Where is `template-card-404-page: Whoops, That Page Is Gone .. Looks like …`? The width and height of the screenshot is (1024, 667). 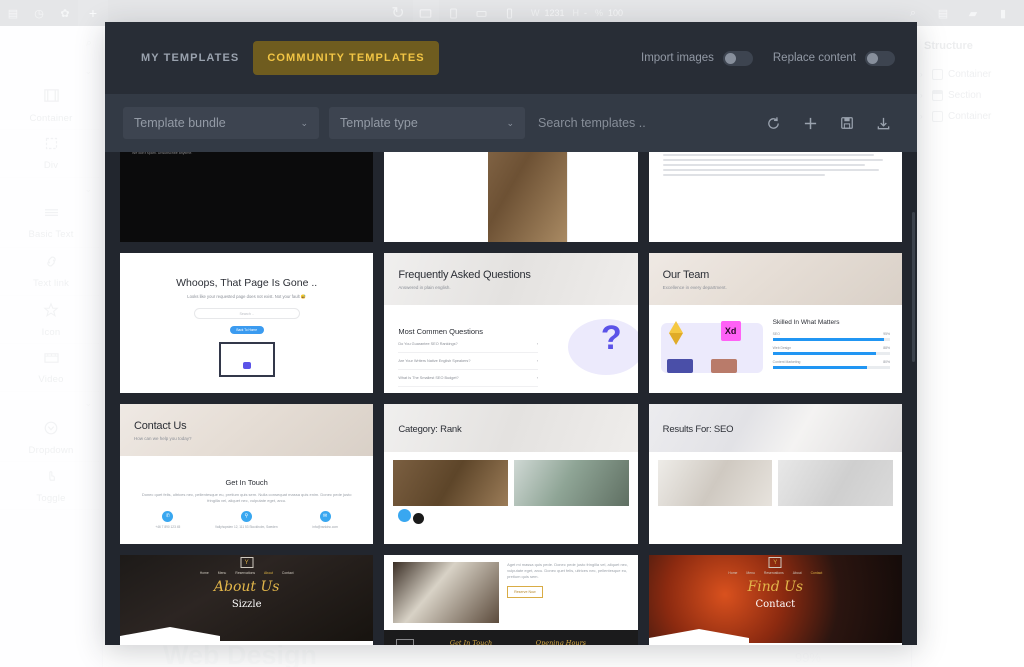
template-card-404-page: Whoops, That Page Is Gone .. Looks like … is located at coordinates (247, 323).